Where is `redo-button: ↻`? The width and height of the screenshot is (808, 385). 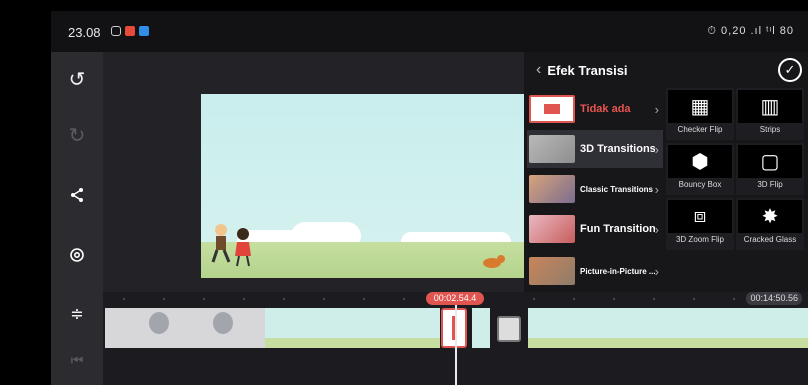
redo-button: ↻ is located at coordinates (77, 135).